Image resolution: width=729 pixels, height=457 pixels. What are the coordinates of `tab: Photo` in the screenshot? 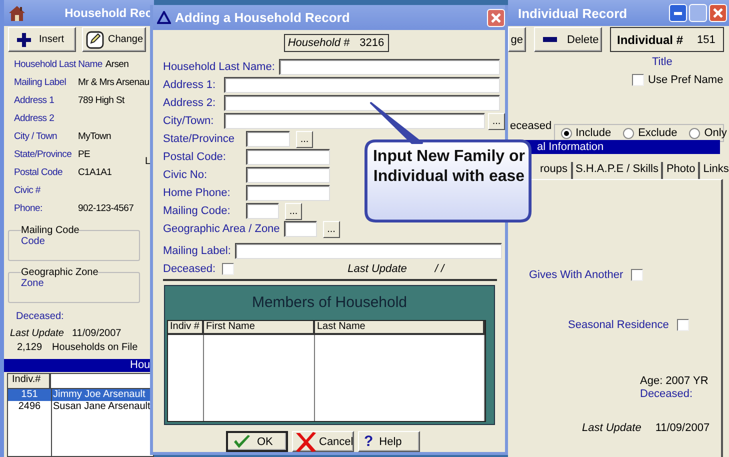 It's located at (681, 170).